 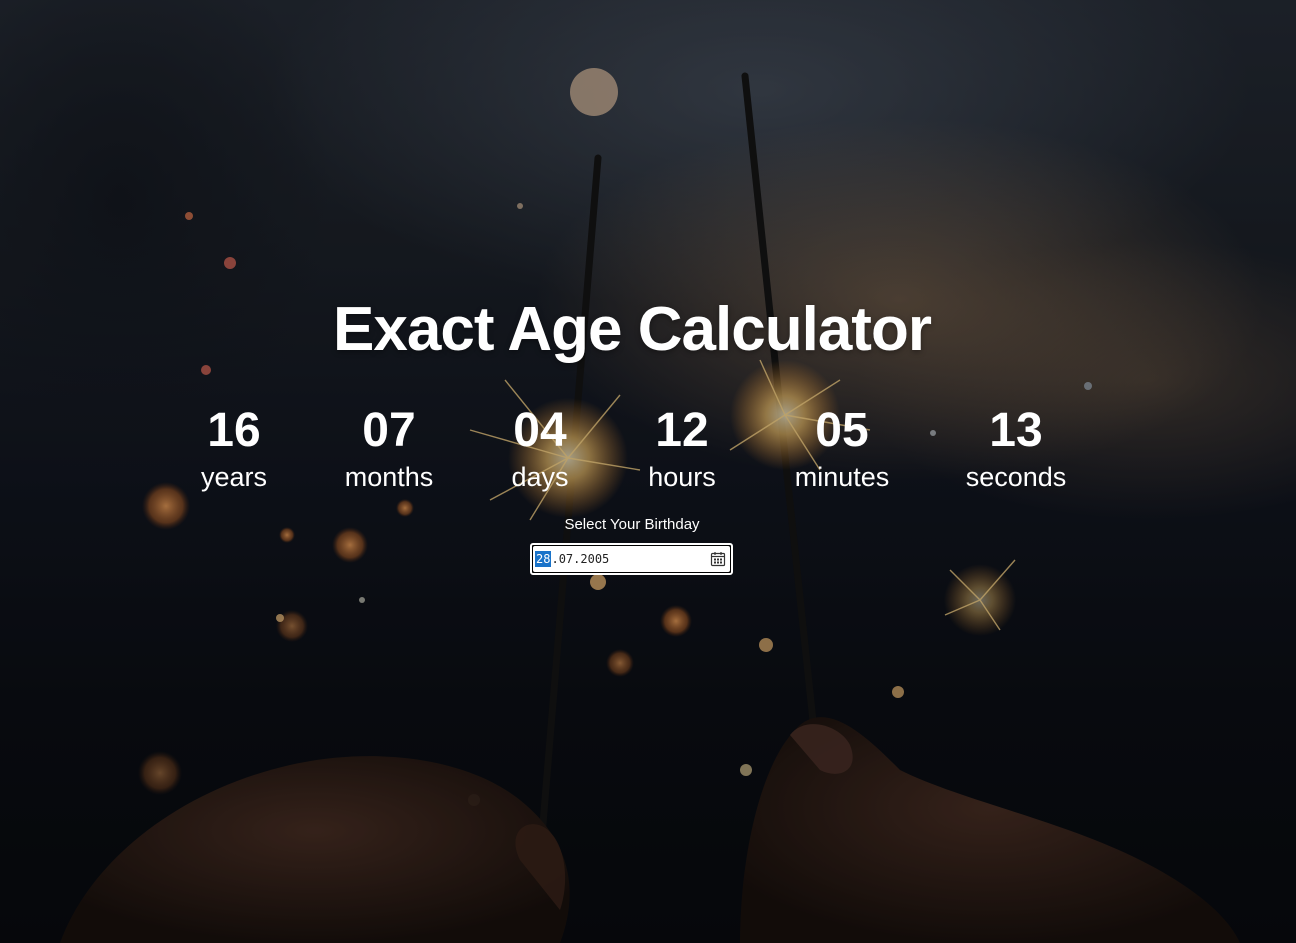 What do you see at coordinates (566, 559) in the screenshot?
I see `date-month-segment: 07` at bounding box center [566, 559].